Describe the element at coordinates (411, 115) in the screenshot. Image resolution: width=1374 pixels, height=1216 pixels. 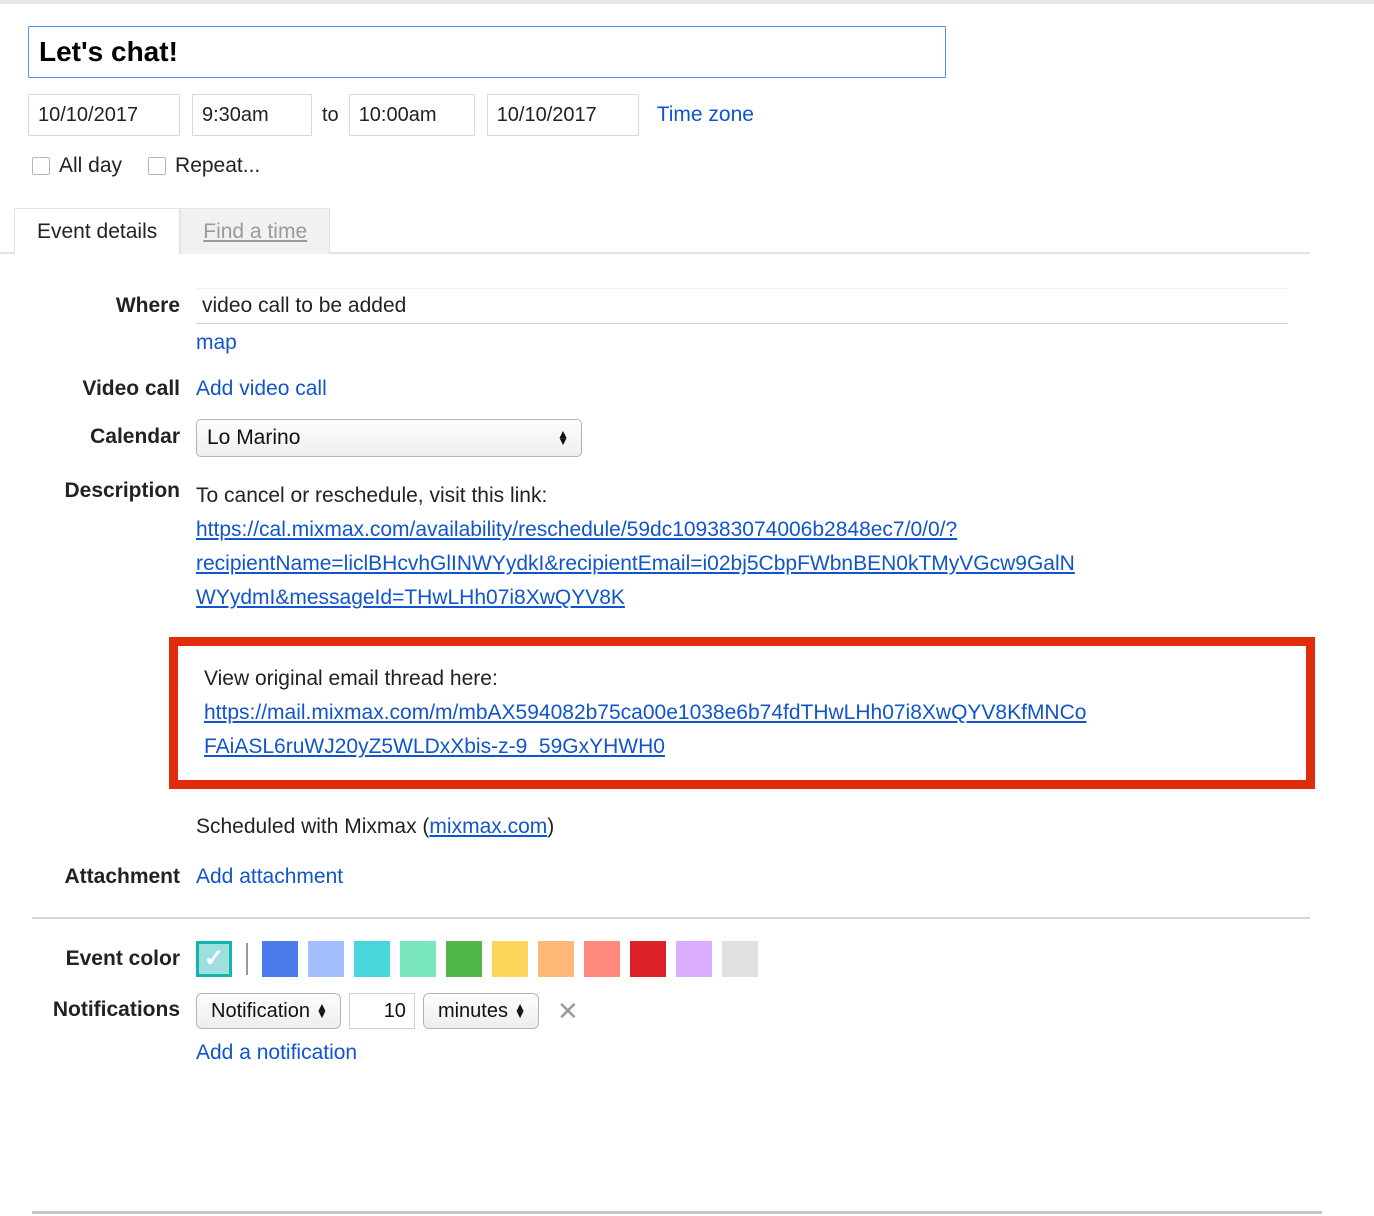
I see `end-time-input` at that location.